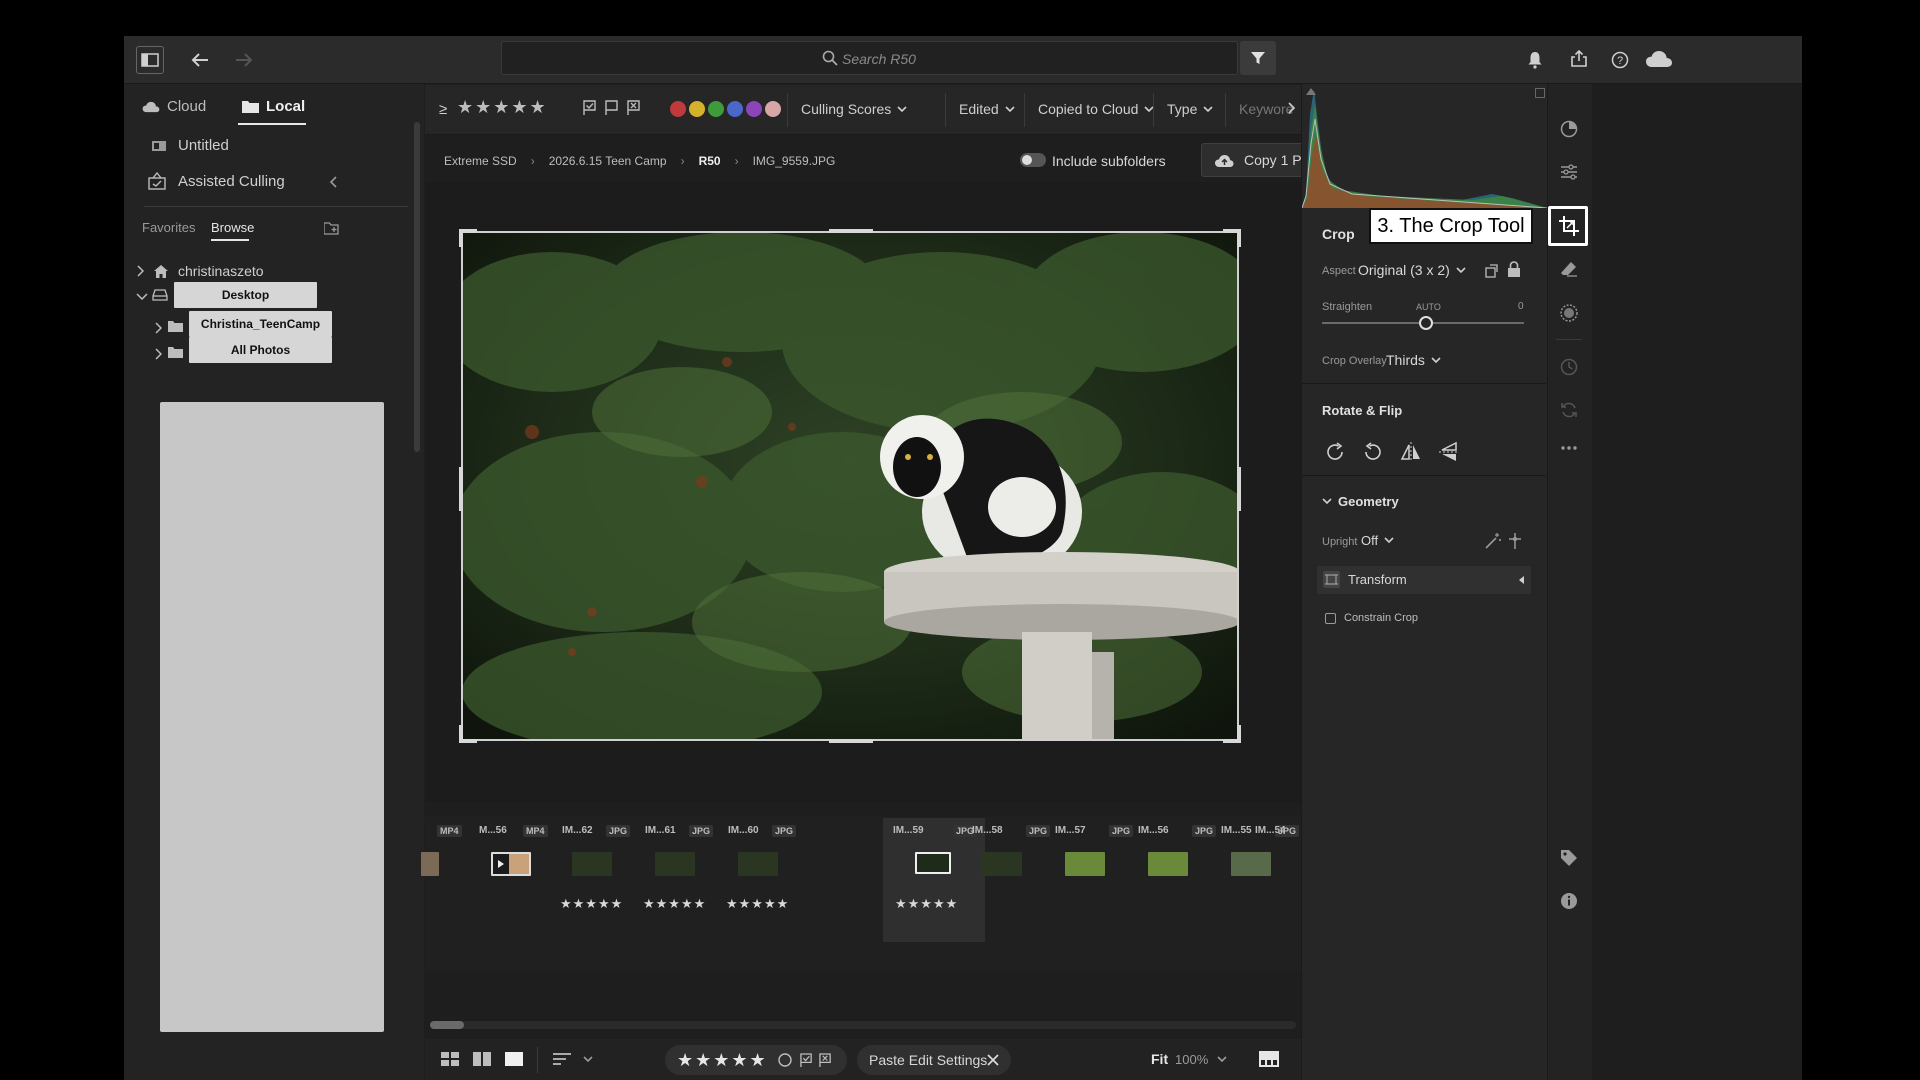 The width and height of the screenshot is (1920, 1080). What do you see at coordinates (480, 161) in the screenshot?
I see `breadcrumb-item: Extreme SSD` at bounding box center [480, 161].